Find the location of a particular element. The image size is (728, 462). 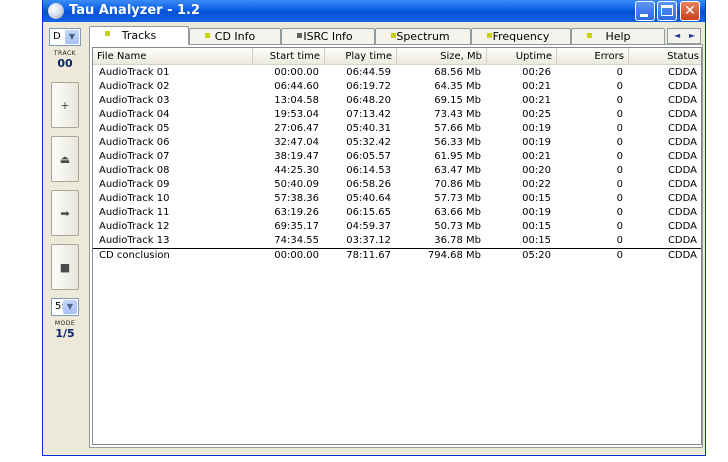

maximize-icon is located at coordinates (667, 10).